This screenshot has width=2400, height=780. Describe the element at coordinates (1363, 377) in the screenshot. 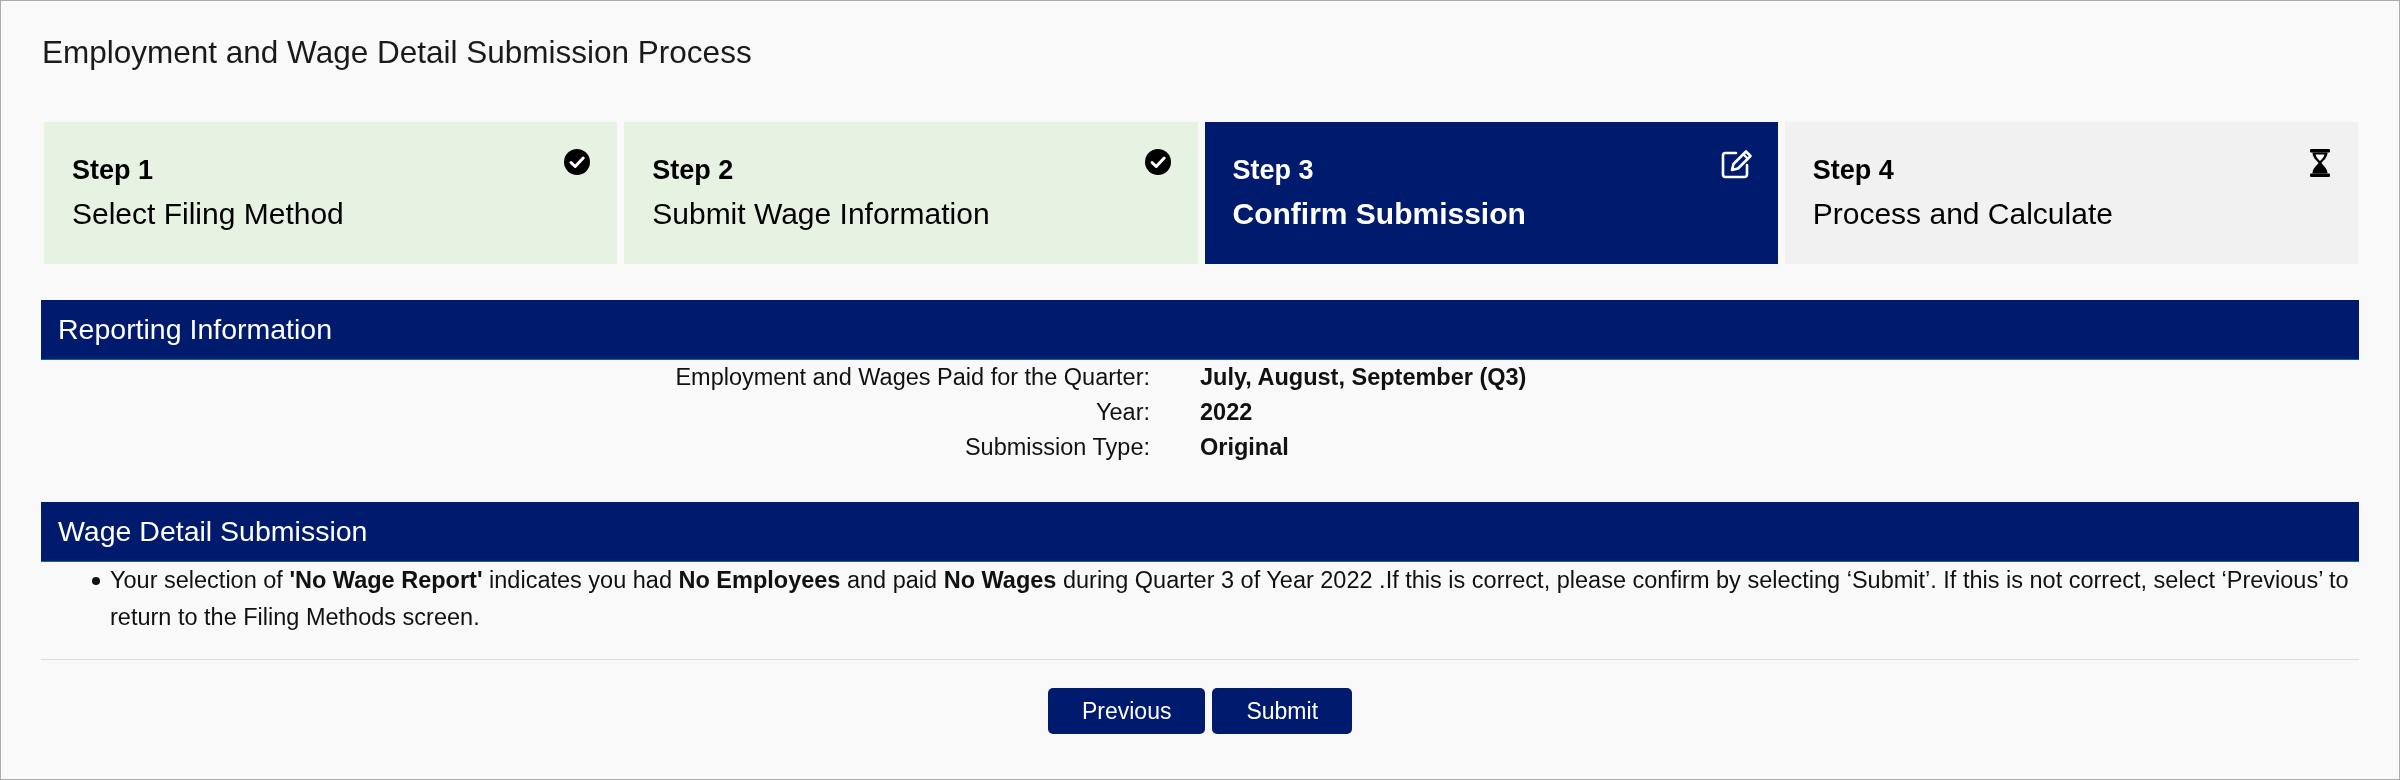

I see `field-value: July, August, September (Q3)` at that location.